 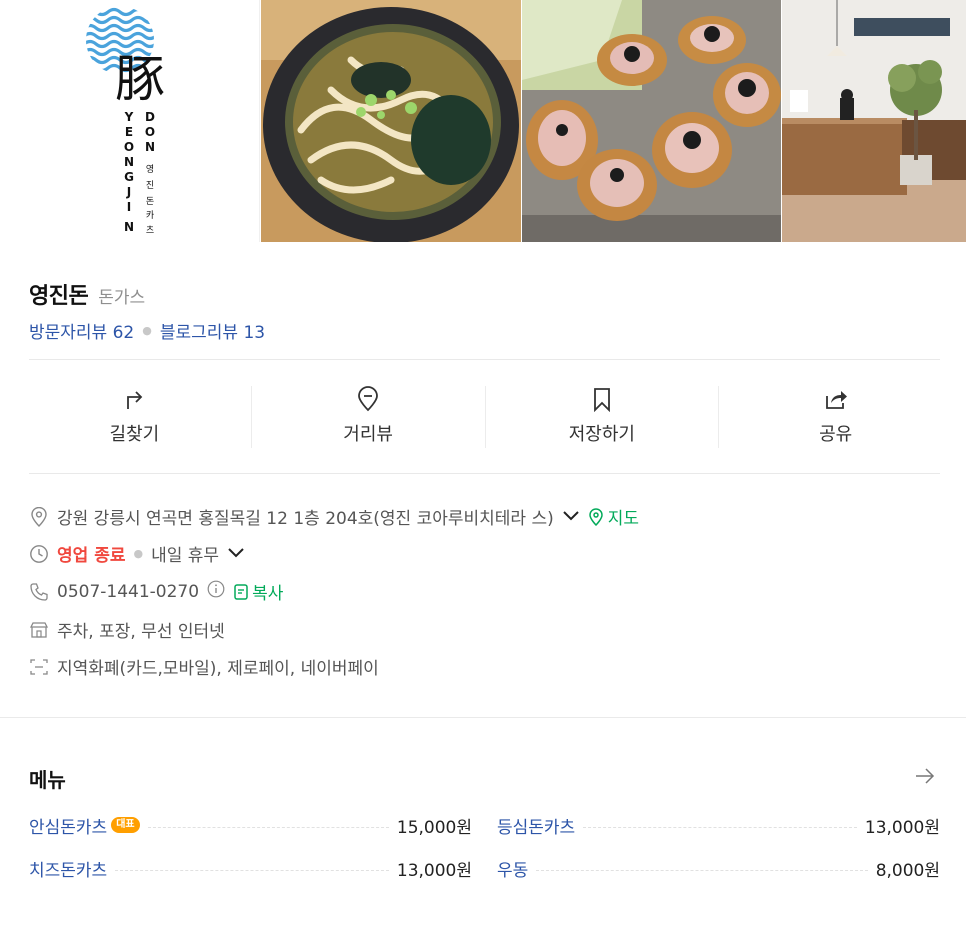 What do you see at coordinates (241, 591) in the screenshot?
I see `copy-icon` at bounding box center [241, 591].